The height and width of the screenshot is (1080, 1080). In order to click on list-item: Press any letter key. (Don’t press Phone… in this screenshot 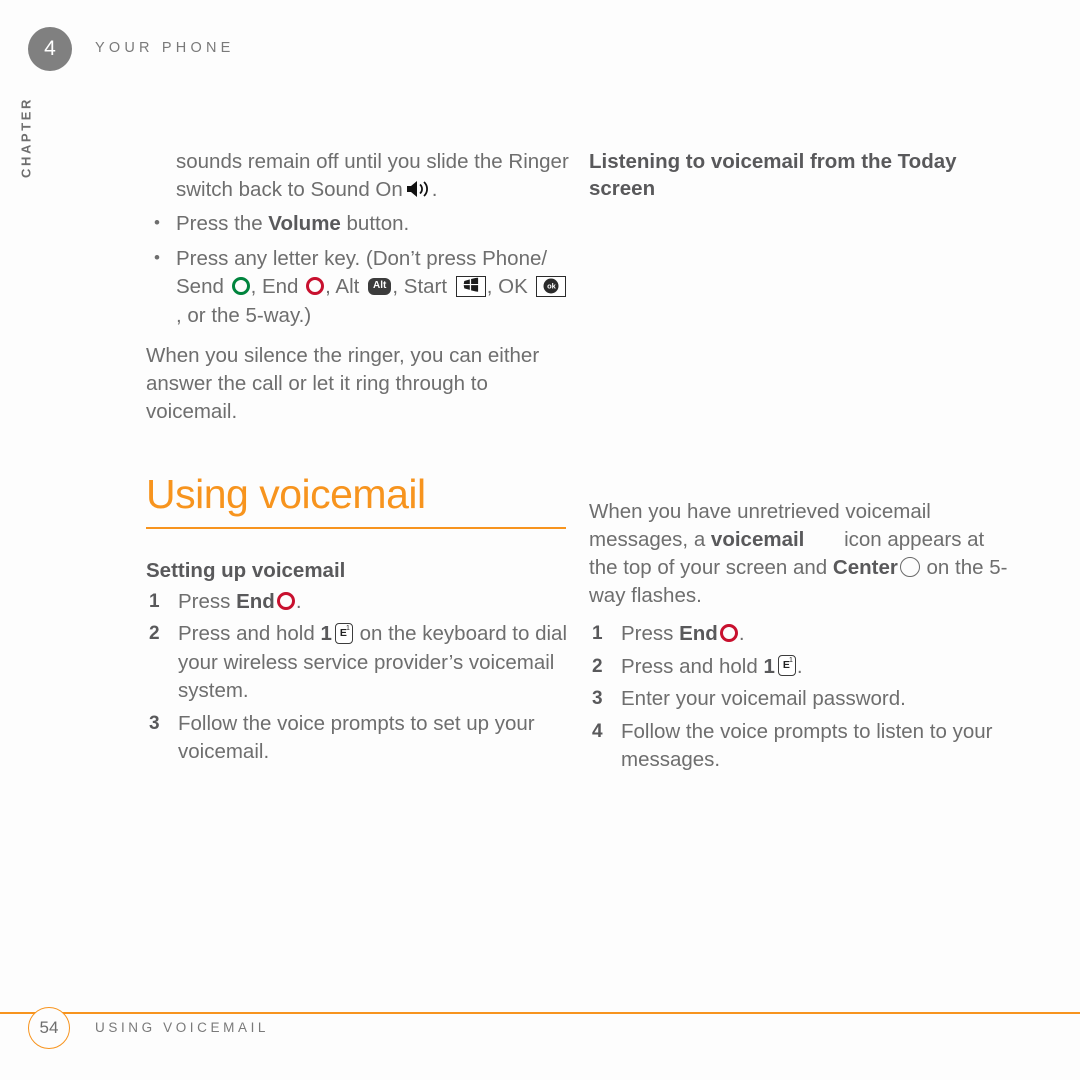, I will do `click(358, 287)`.